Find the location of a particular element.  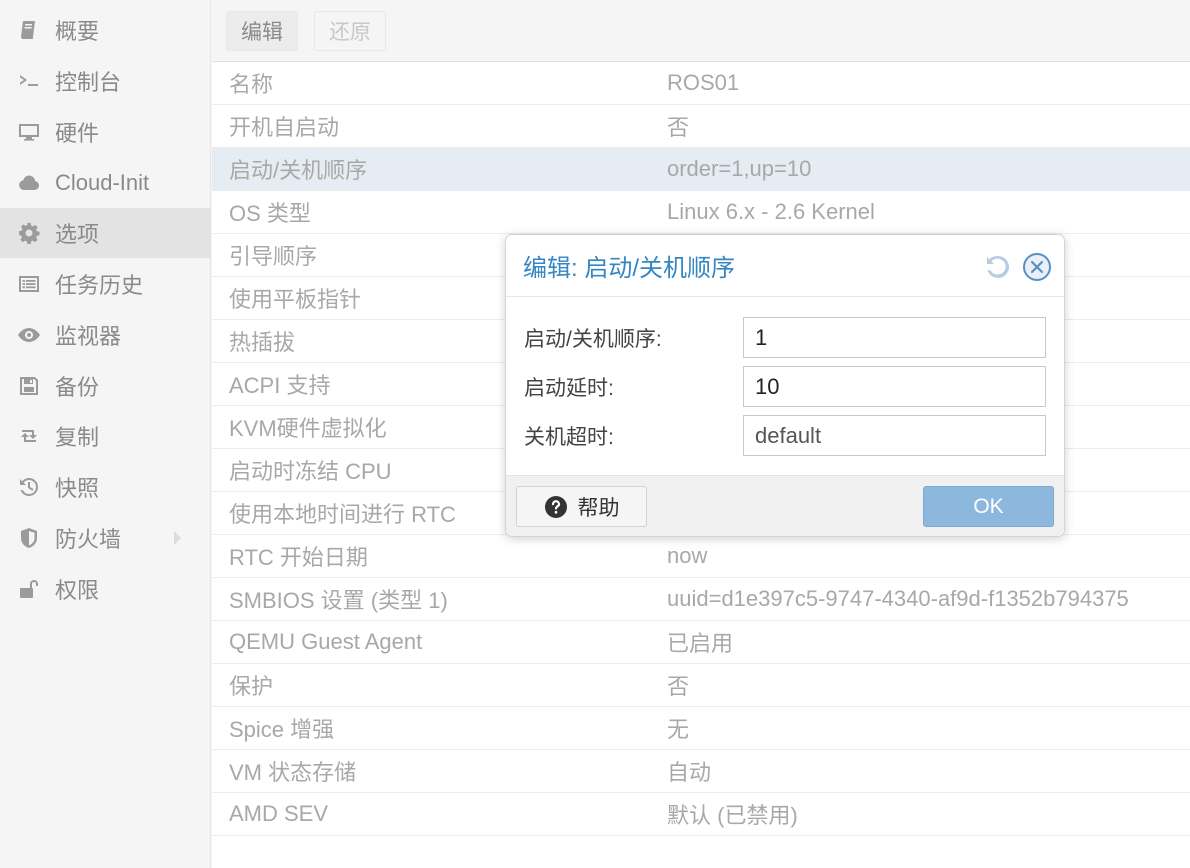

sidebar-item-options: 选项 is located at coordinates (105, 233).